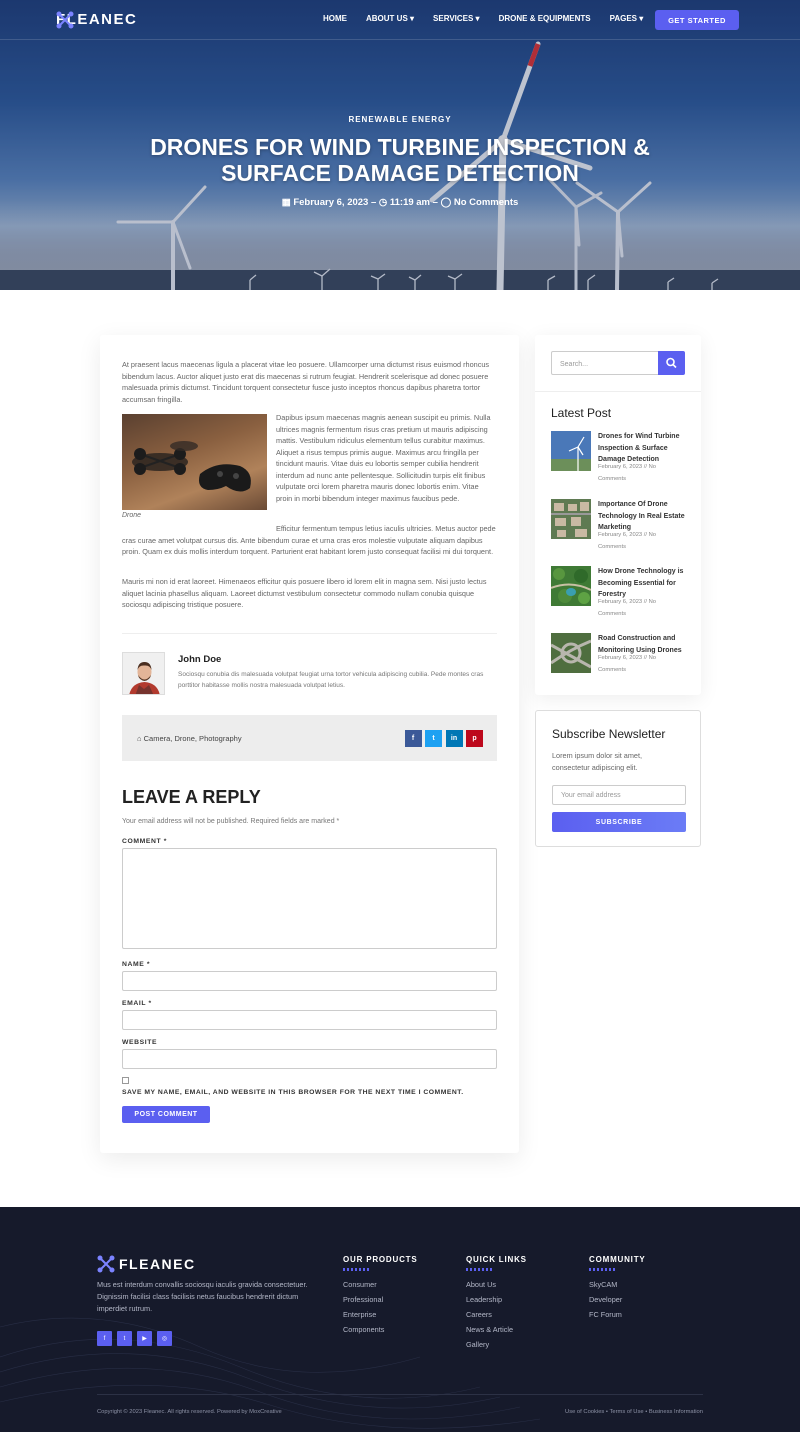 This screenshot has height=1432, width=800. What do you see at coordinates (380, 1285) in the screenshot?
I see `footer-link: Consumer` at bounding box center [380, 1285].